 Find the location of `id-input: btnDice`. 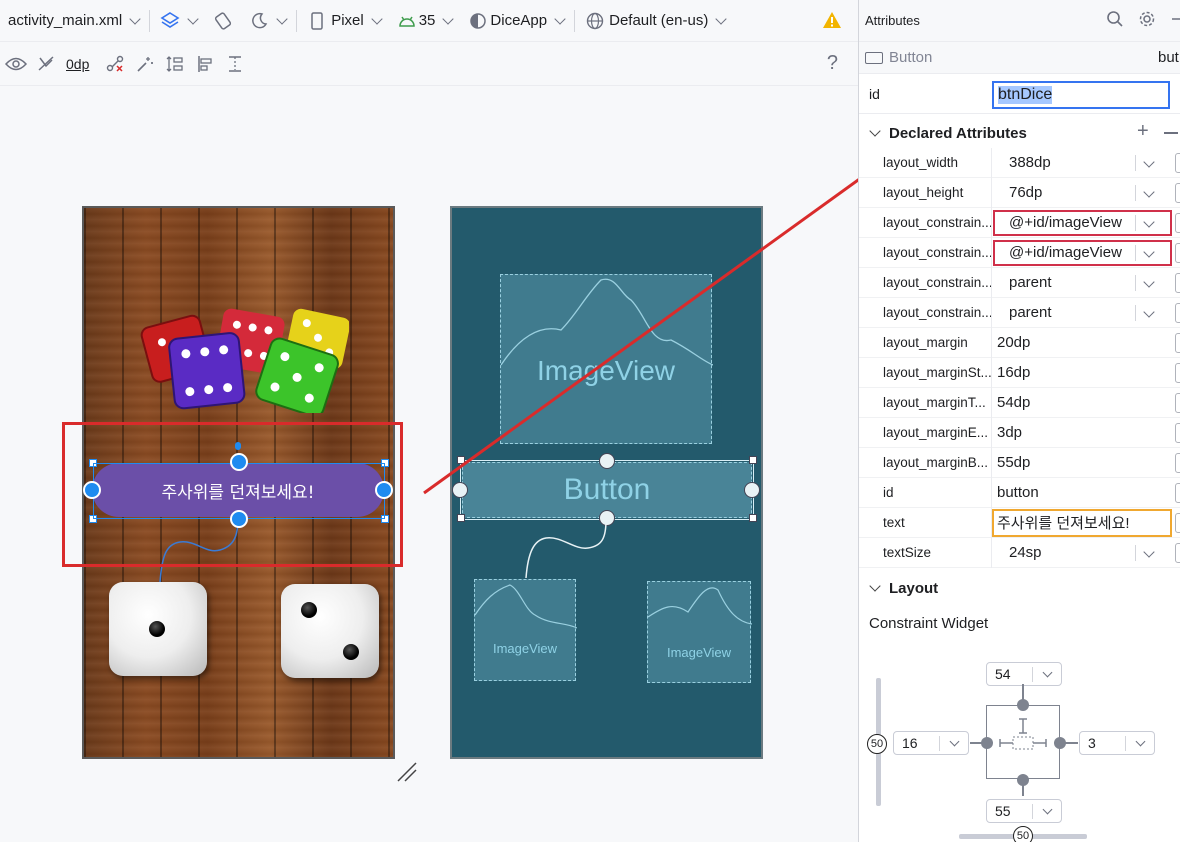

id-input: btnDice is located at coordinates (1081, 95).